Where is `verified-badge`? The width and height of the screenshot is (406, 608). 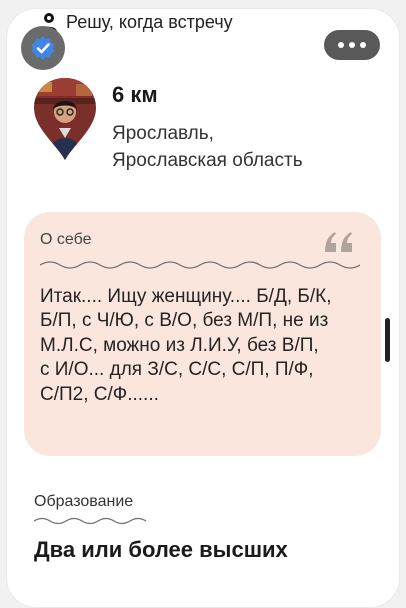
verified-badge is located at coordinates (43, 48).